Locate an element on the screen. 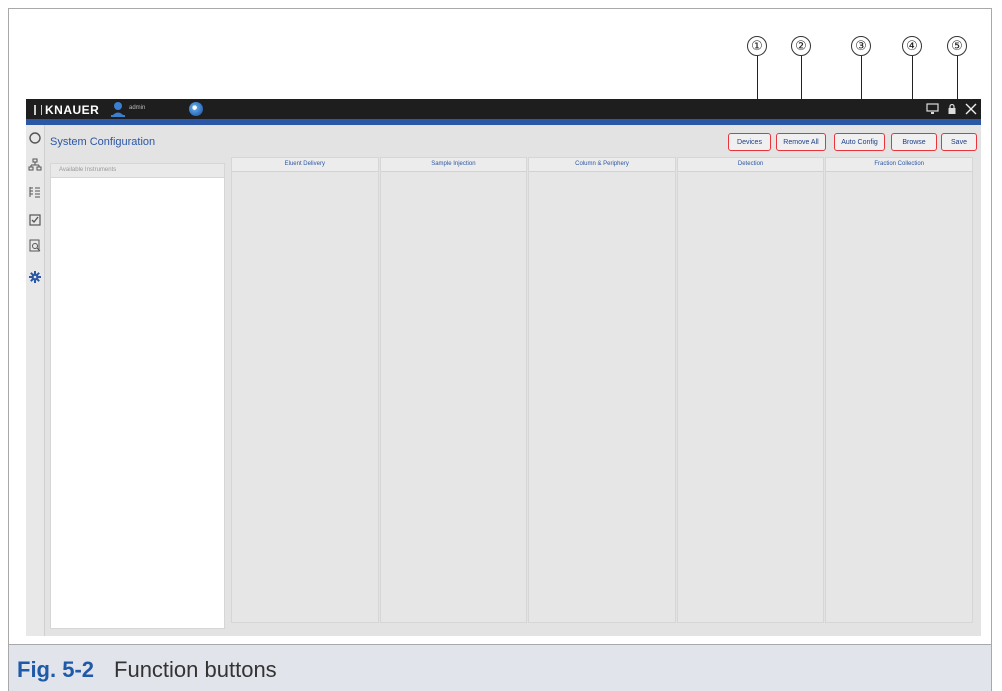  gear-icon is located at coordinates (35, 277).